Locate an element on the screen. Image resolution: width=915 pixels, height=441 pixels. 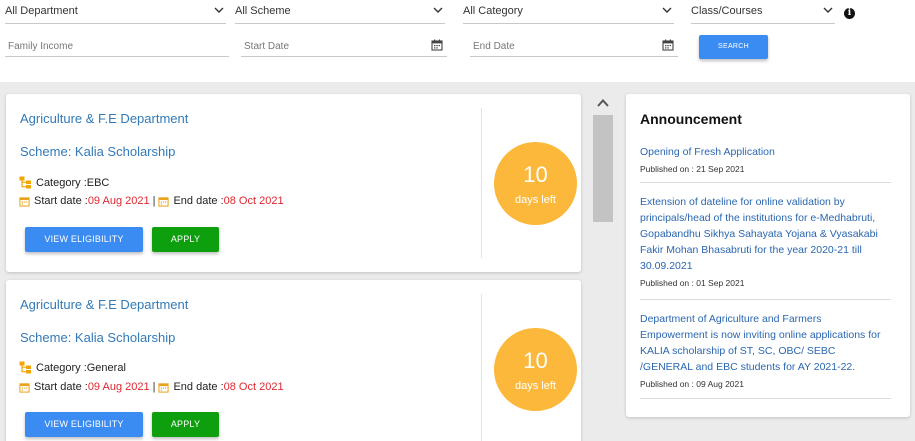
class-courses-select-value: Class/Courses is located at coordinates (727, 11).